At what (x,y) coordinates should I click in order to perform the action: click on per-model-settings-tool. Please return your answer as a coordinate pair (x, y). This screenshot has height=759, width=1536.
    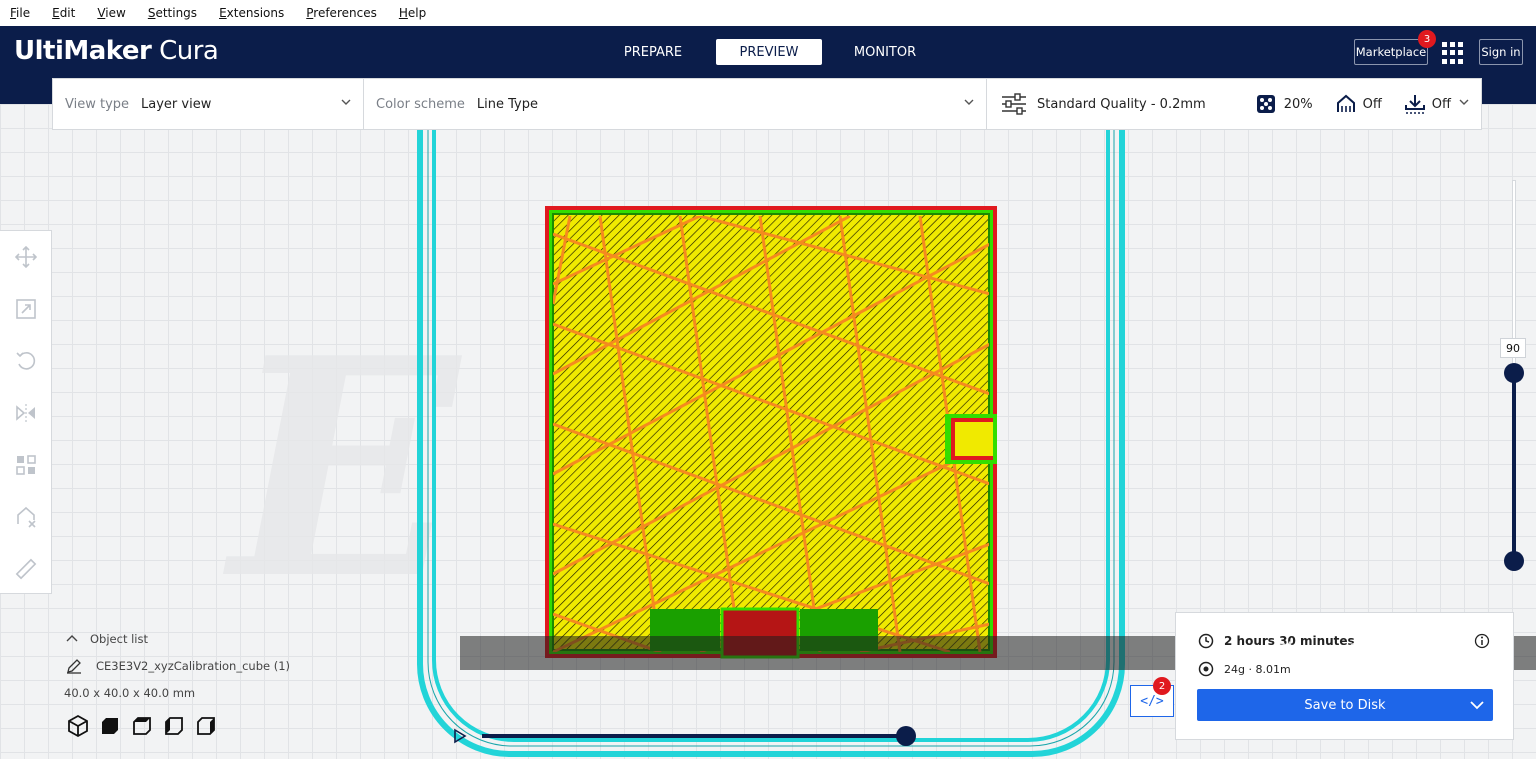
    Looking at the image, I should click on (26, 465).